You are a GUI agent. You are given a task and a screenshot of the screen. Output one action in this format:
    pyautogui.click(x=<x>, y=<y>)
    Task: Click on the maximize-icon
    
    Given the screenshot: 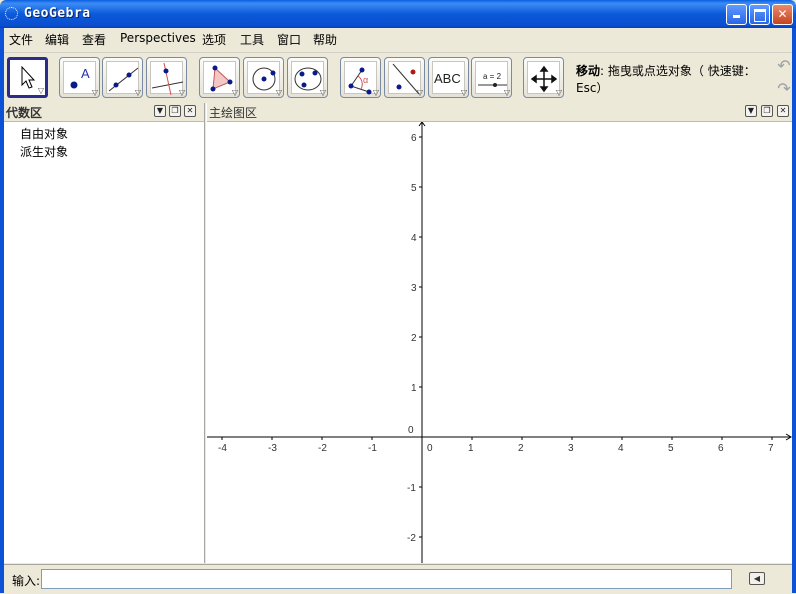 What is the action you would take?
    pyautogui.click(x=759, y=15)
    